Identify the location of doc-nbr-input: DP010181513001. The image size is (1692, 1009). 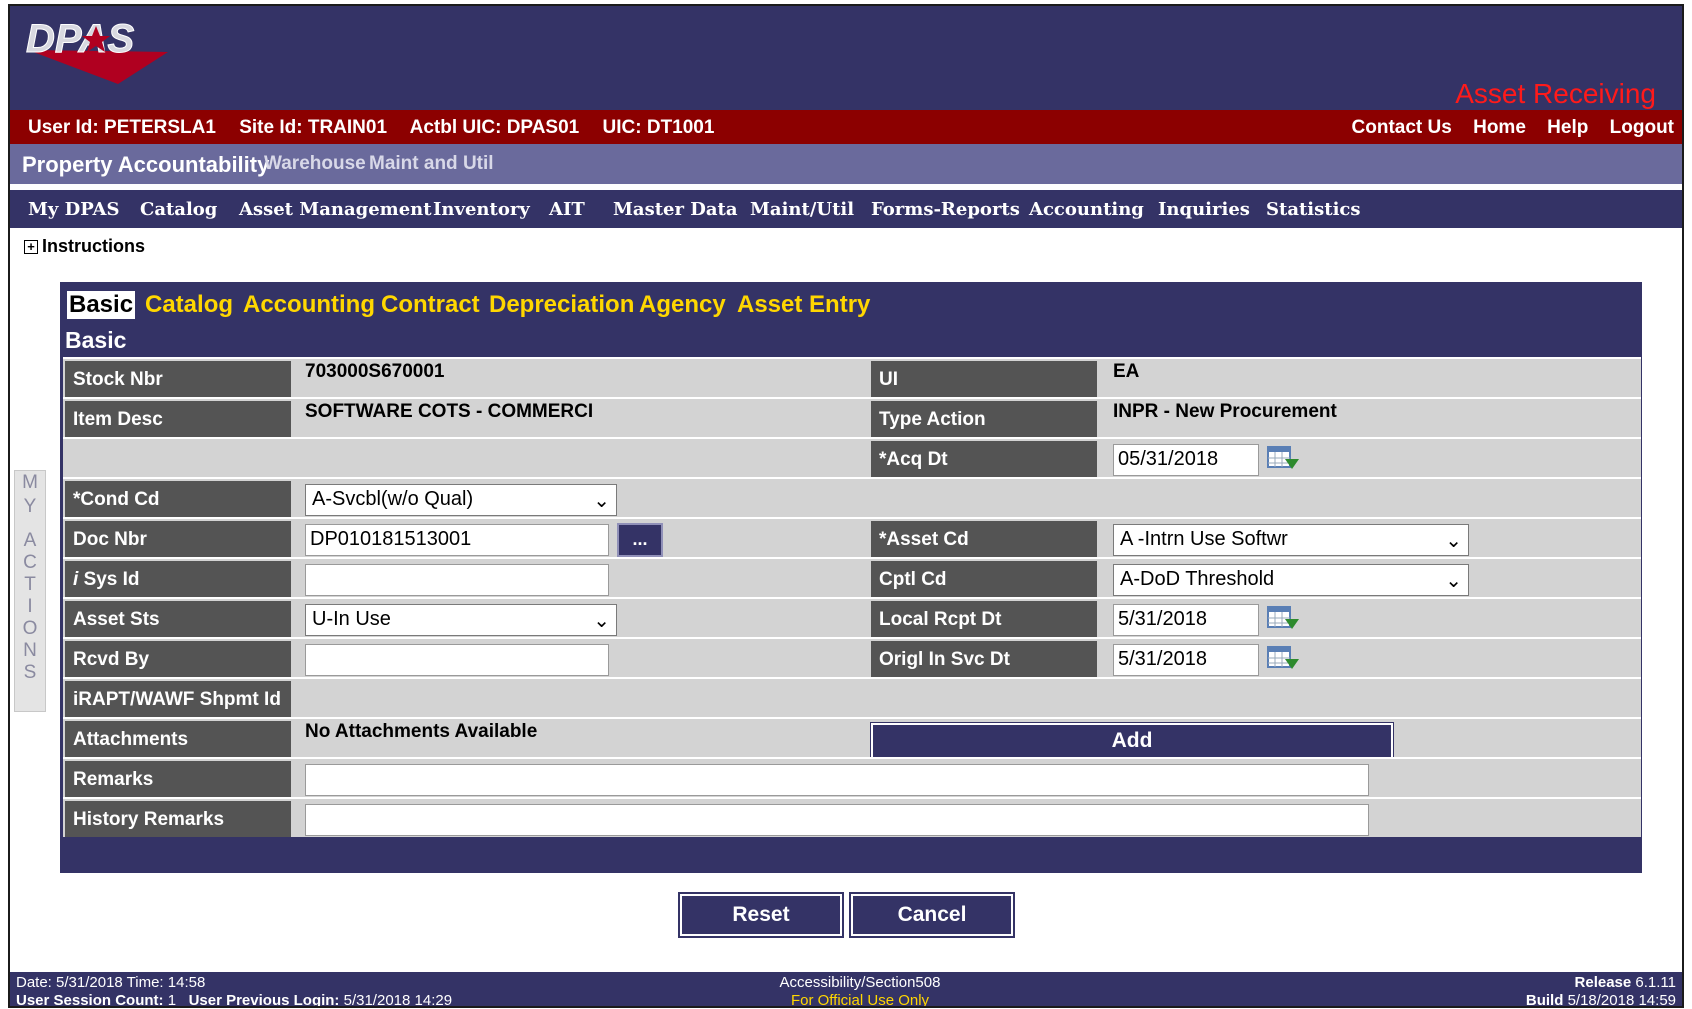
(457, 540).